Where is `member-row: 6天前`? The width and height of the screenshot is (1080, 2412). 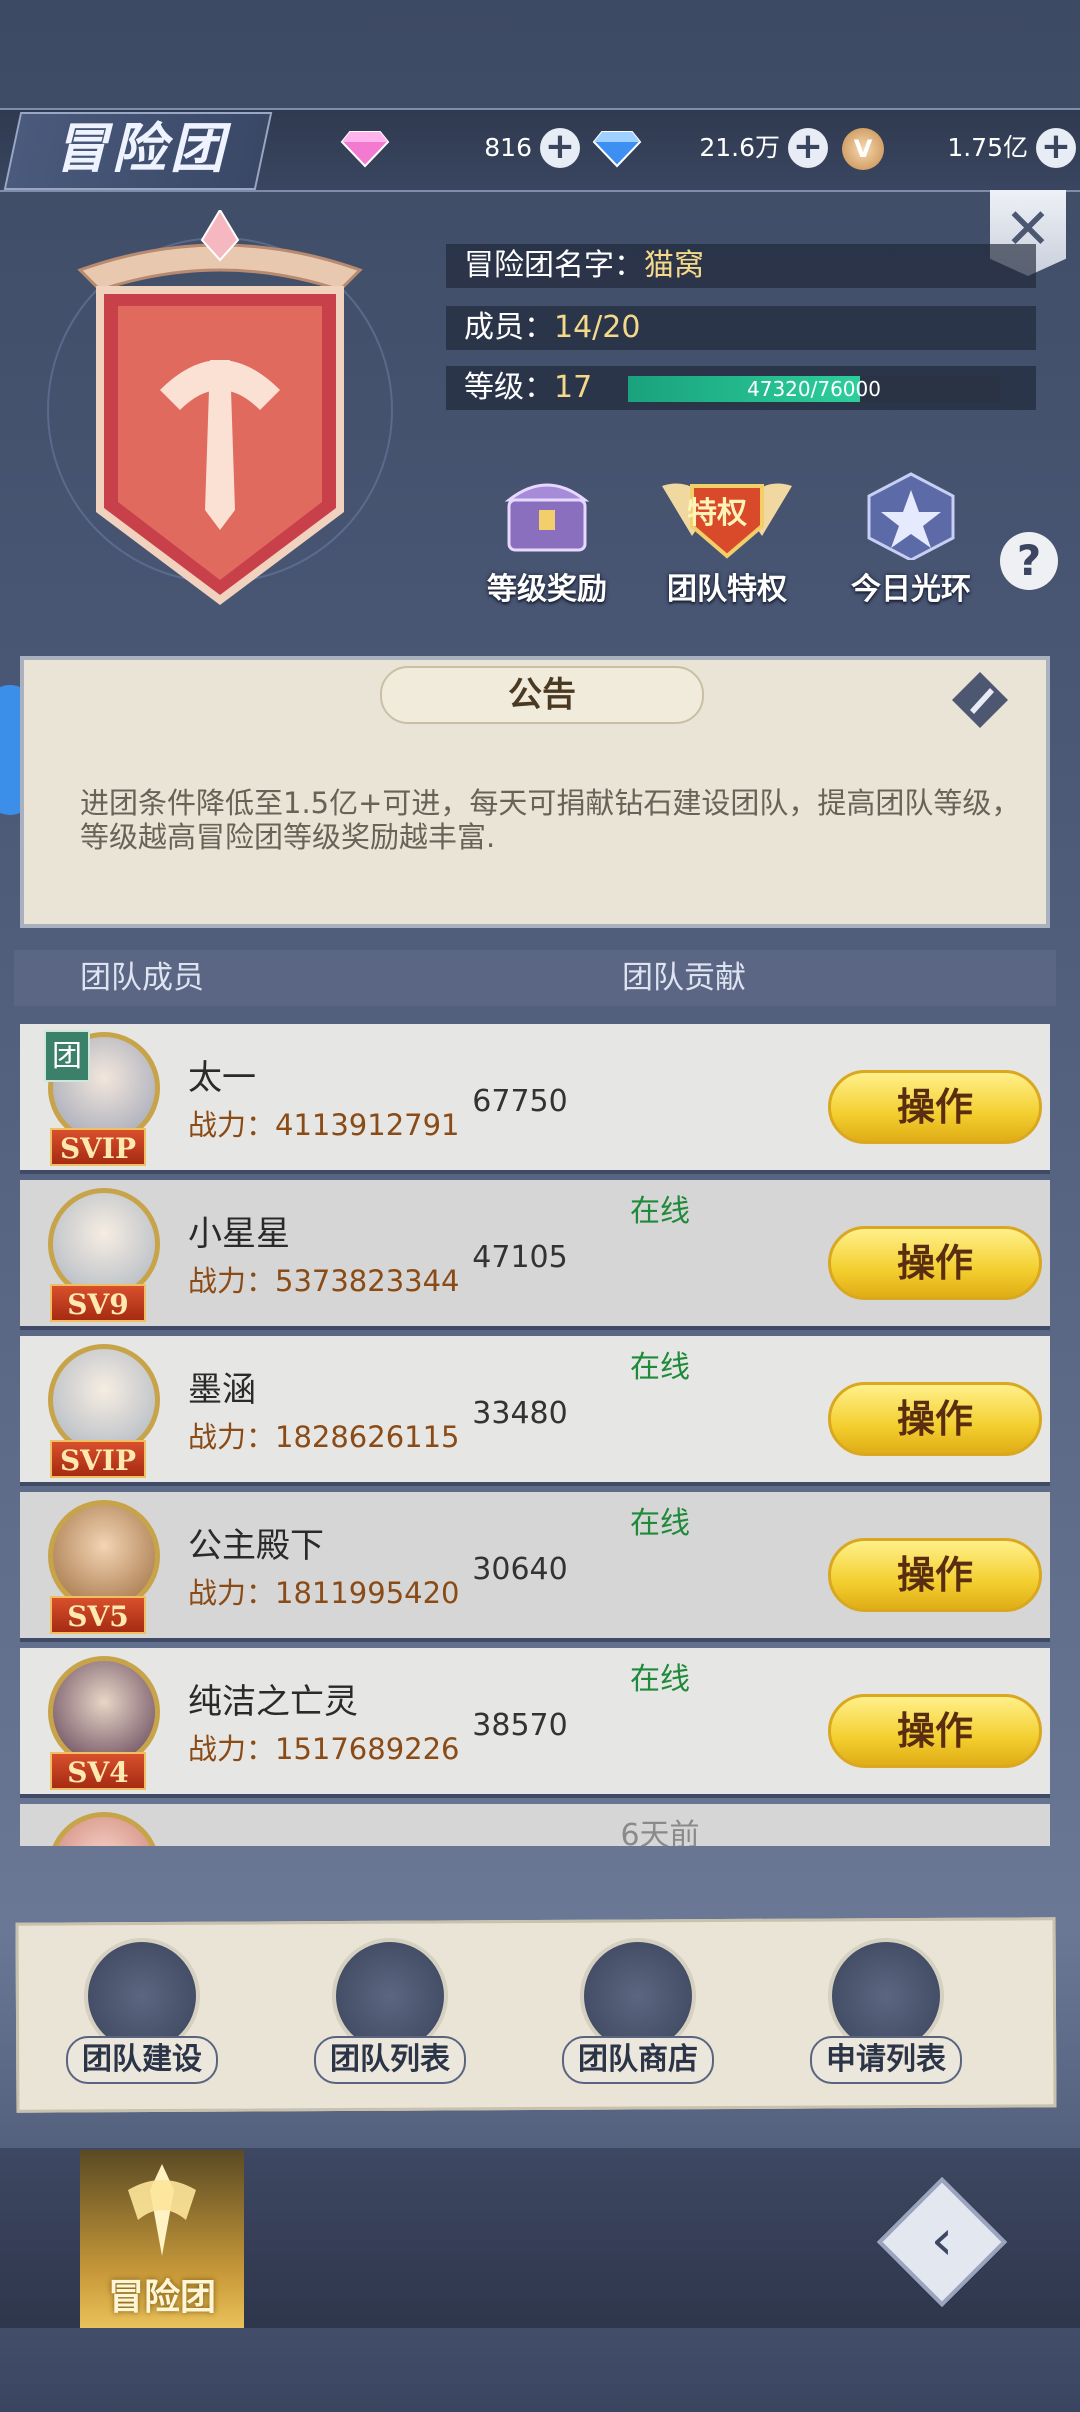 member-row: 6天前 is located at coordinates (535, 1825).